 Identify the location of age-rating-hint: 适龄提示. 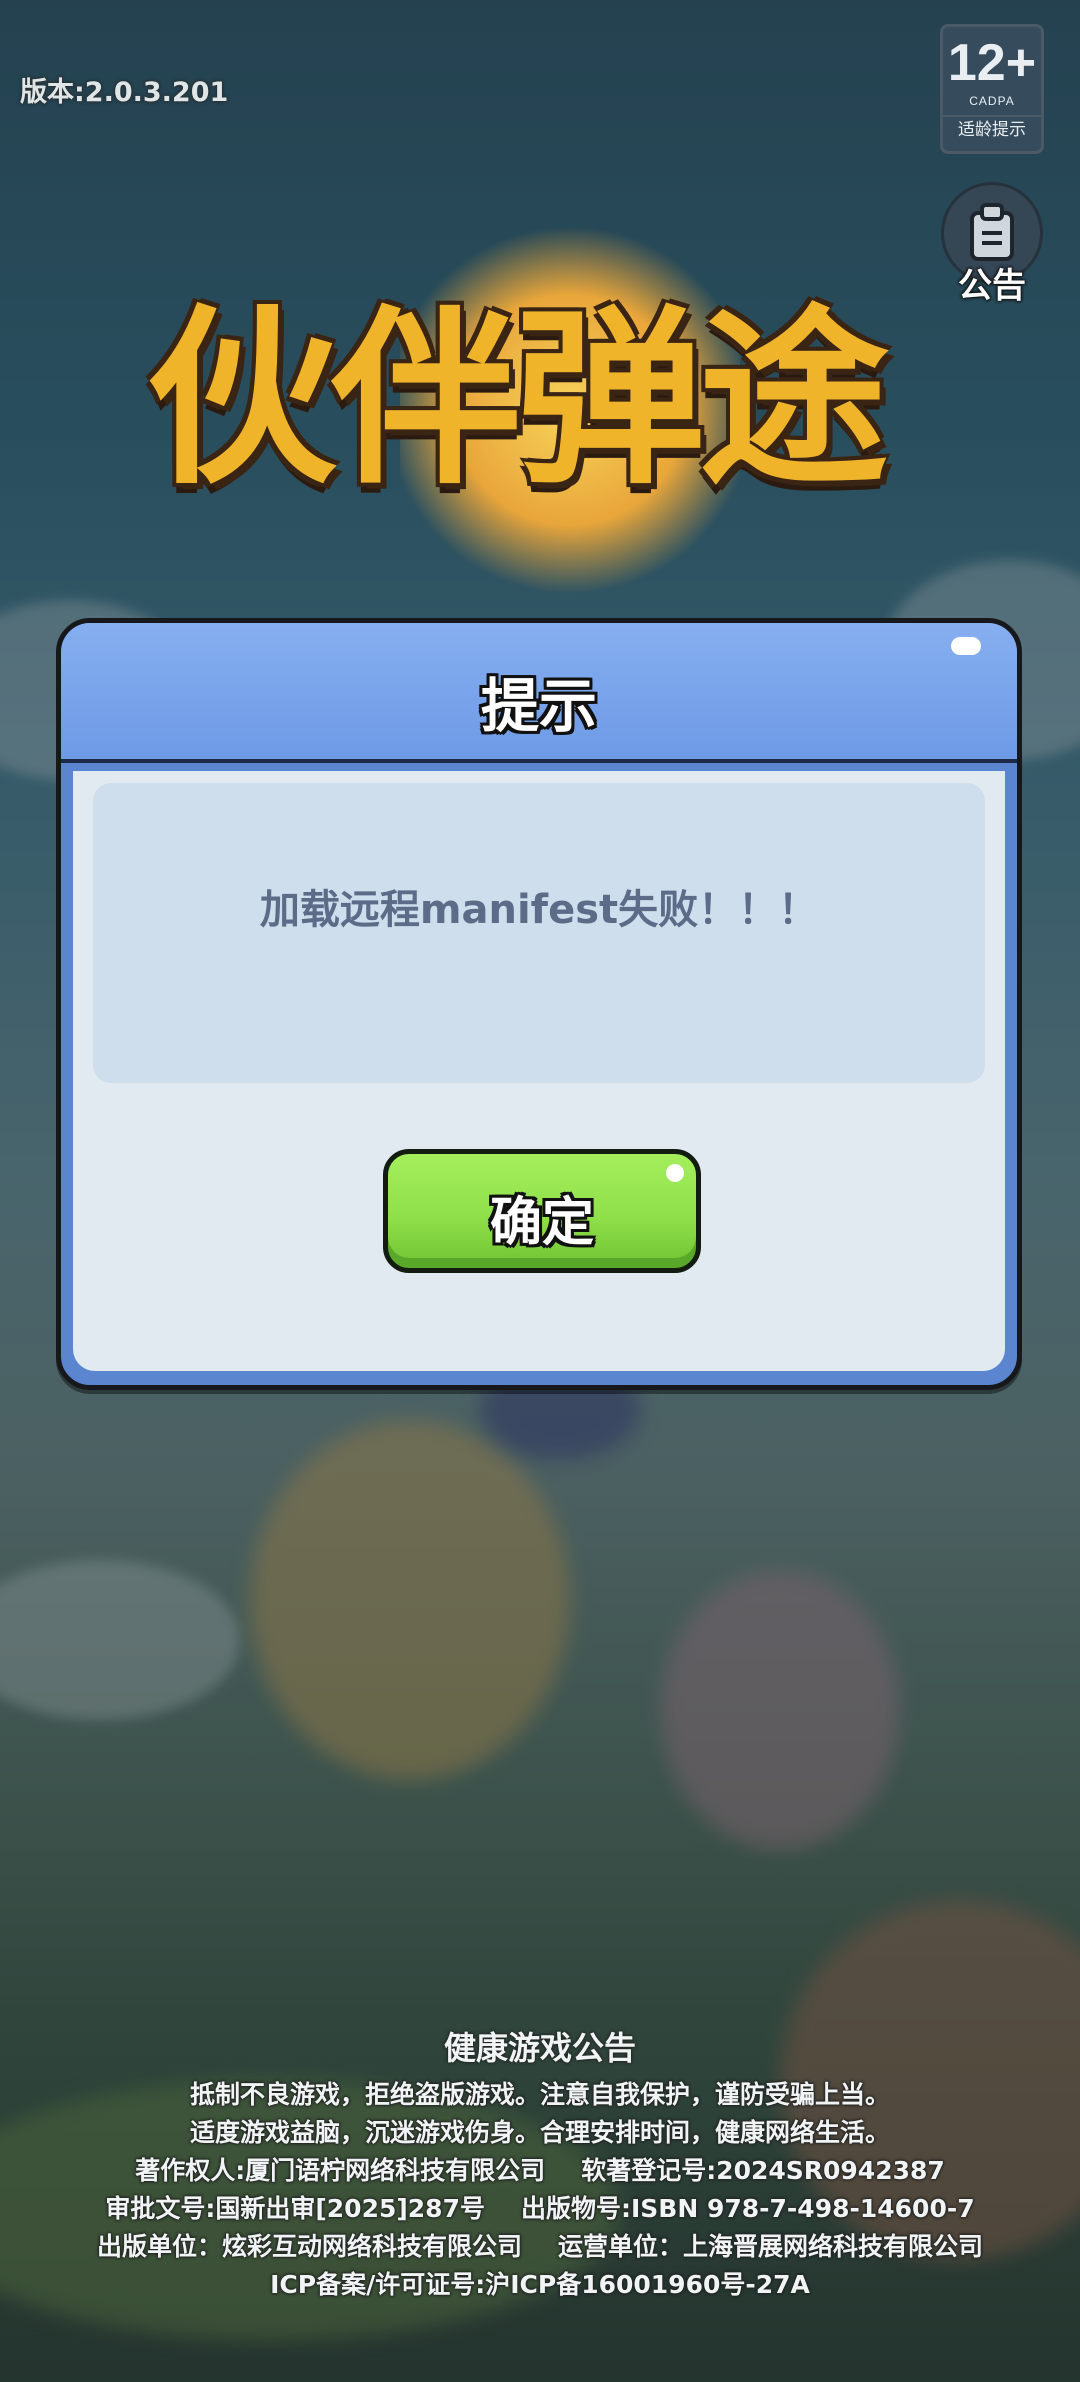
(992, 129).